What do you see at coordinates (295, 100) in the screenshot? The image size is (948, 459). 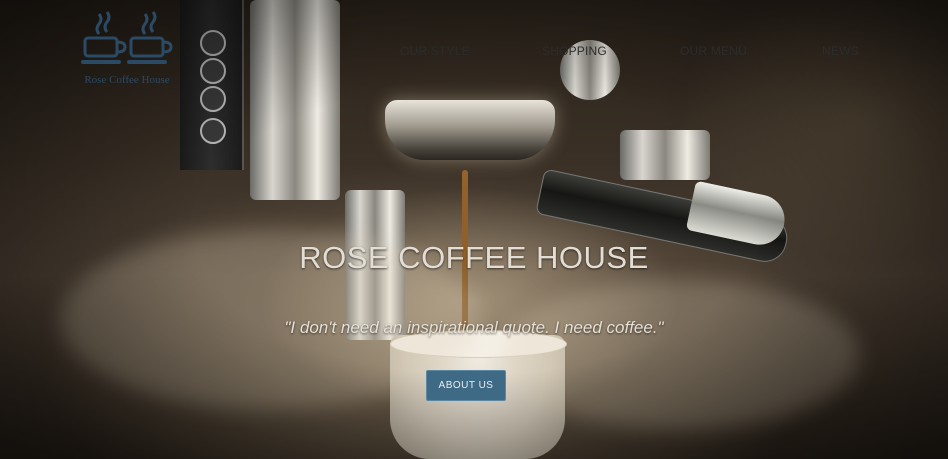 I see `machine-body` at bounding box center [295, 100].